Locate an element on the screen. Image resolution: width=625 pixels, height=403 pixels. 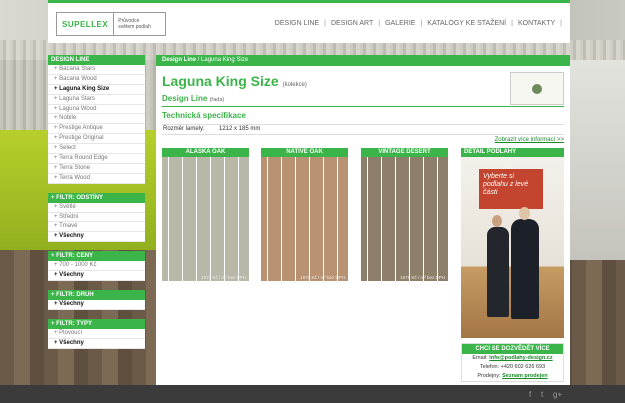
sidebar-item: + Prestige Antique is located at coordinates (96, 129).